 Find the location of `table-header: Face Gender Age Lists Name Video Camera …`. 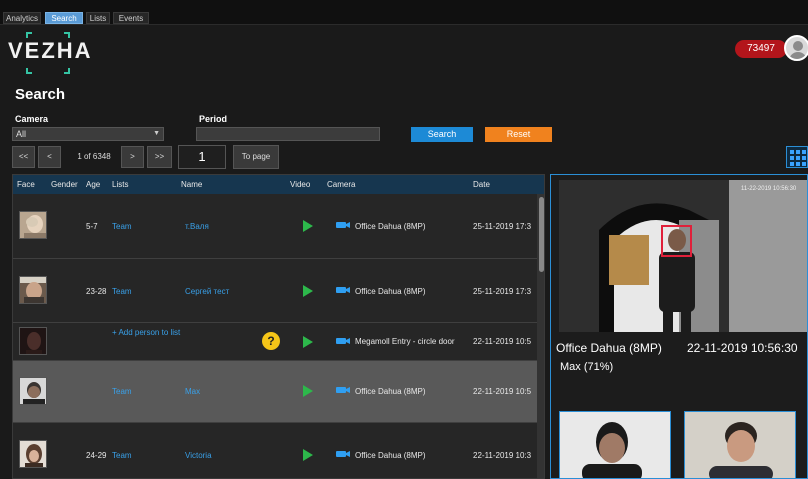

table-header: Face Gender Age Lists Name Video Camera … is located at coordinates (278, 184).